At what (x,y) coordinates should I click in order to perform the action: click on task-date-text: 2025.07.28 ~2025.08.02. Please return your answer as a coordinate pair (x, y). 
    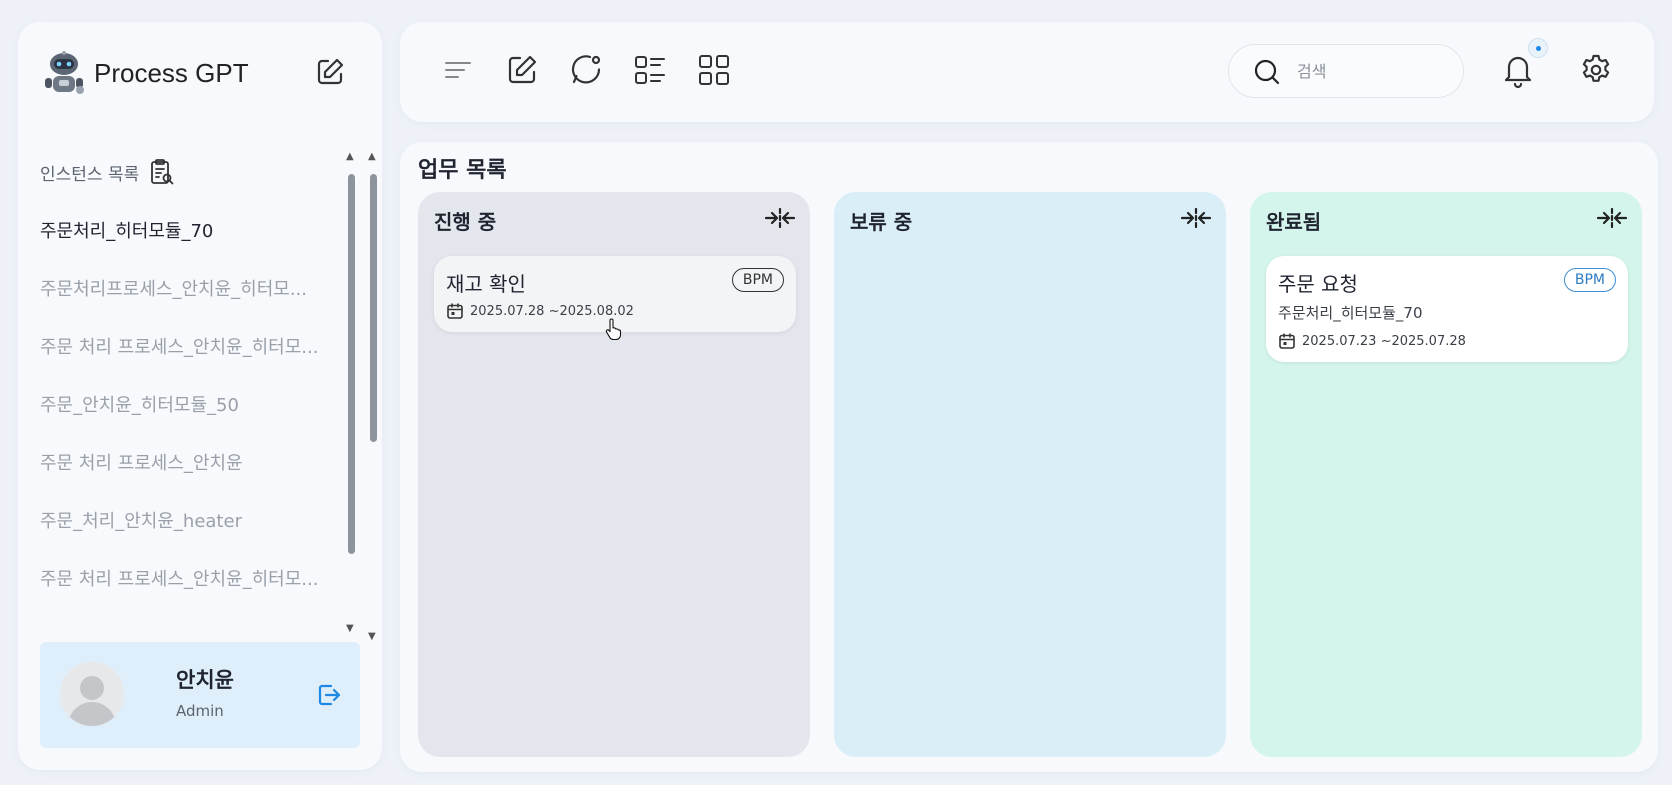
    Looking at the image, I should click on (552, 311).